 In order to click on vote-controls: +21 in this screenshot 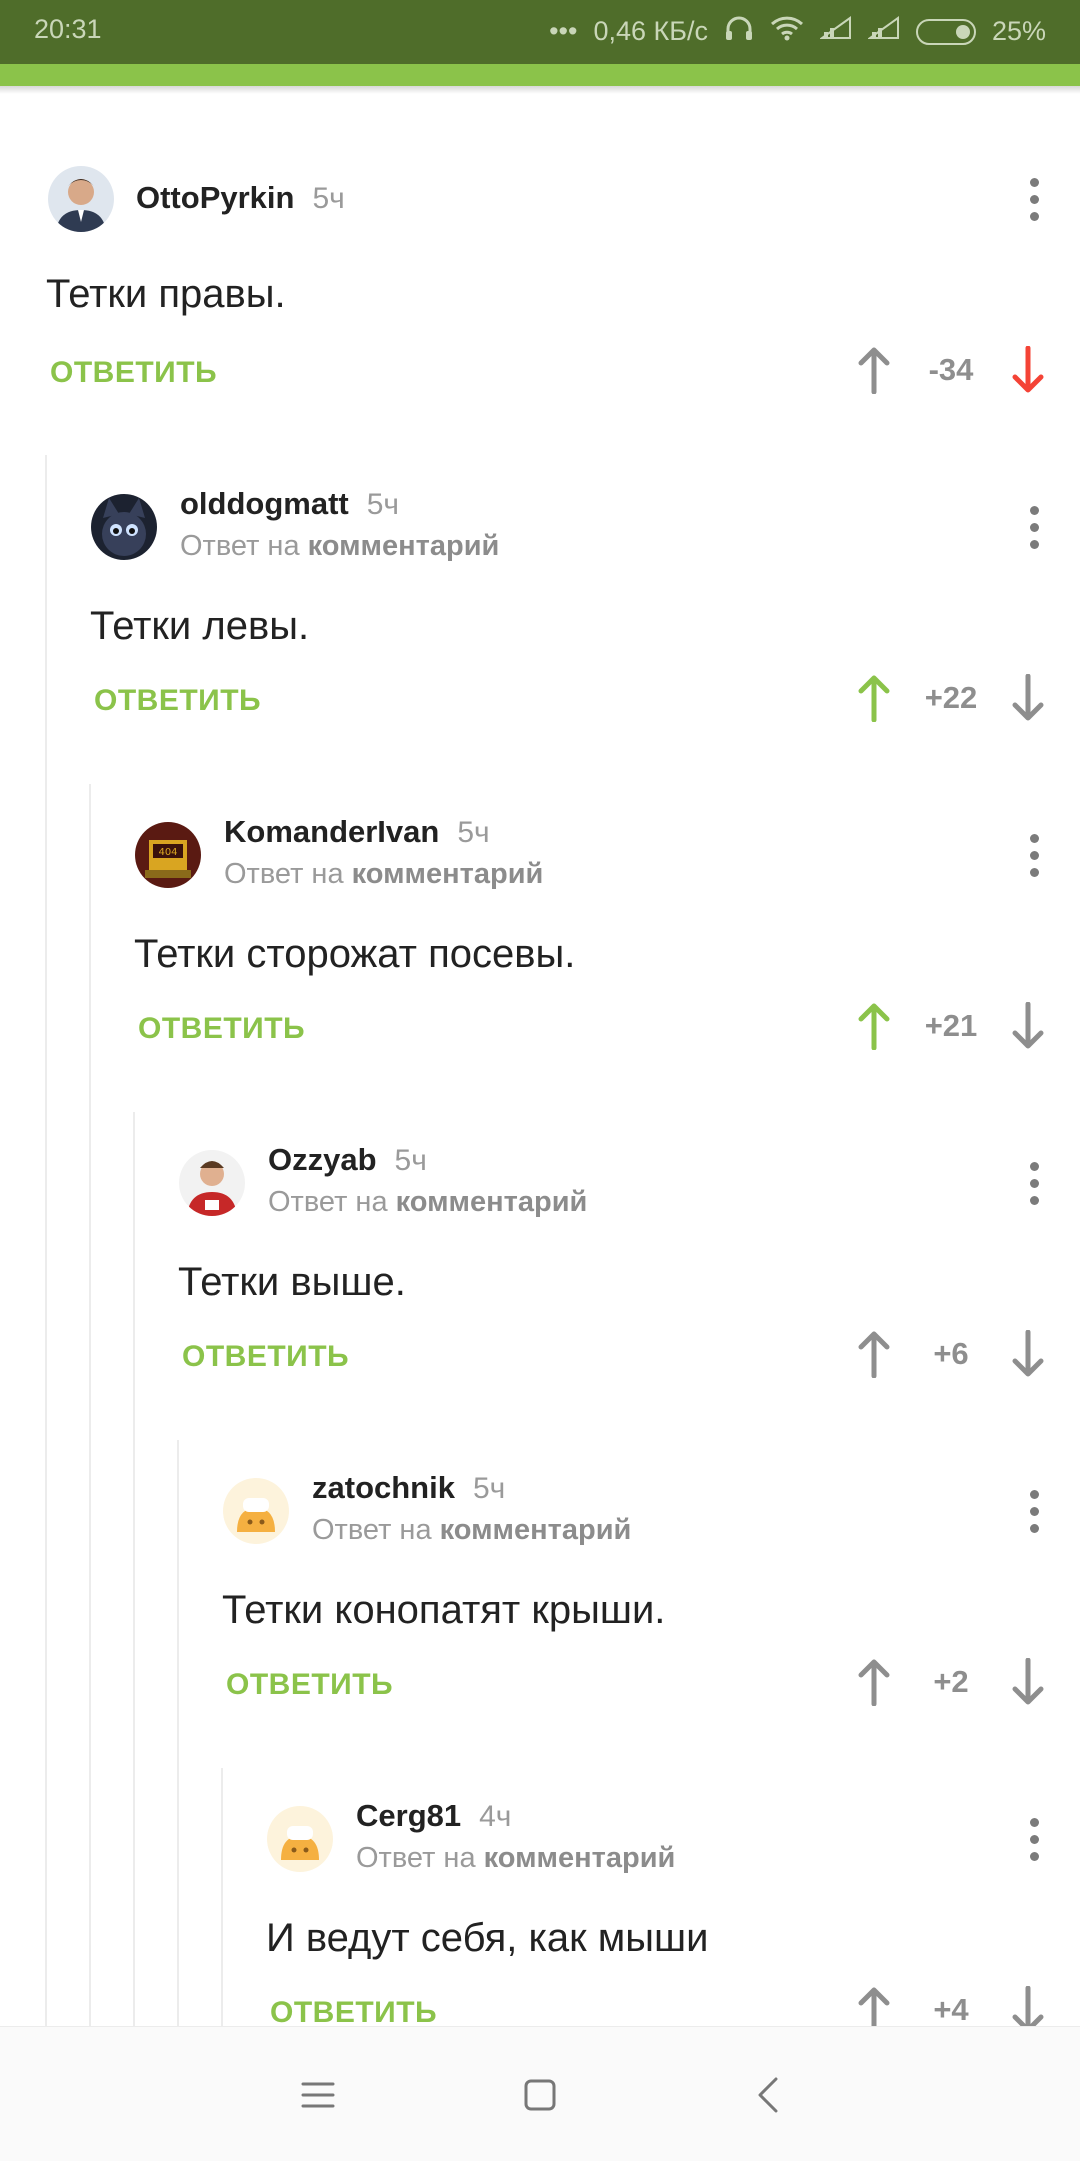, I will do `click(951, 1026)`.